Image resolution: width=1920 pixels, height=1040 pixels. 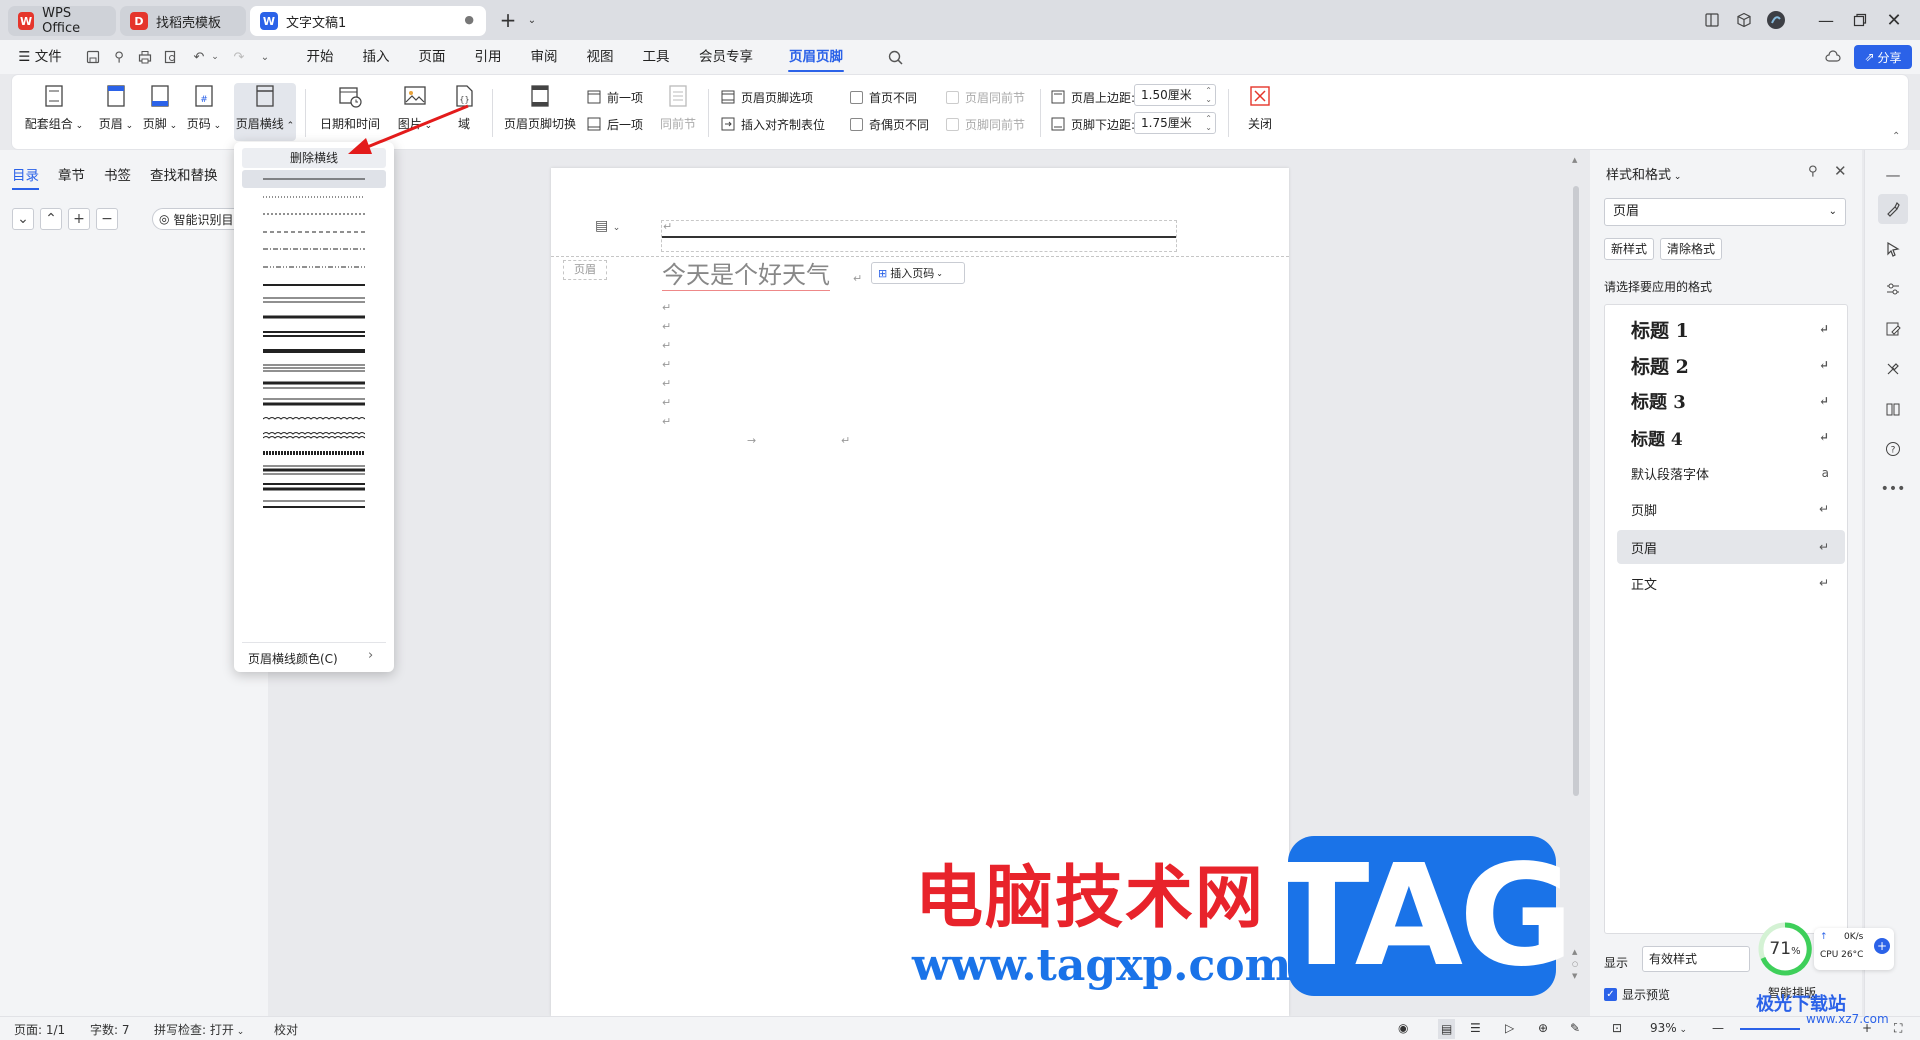 I want to click on save-icon, so click(x=93, y=57).